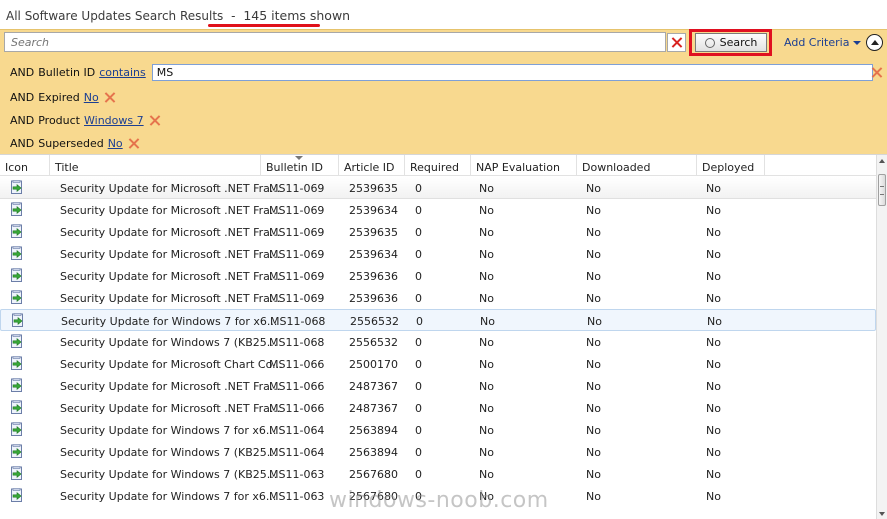 The width and height of the screenshot is (887, 519). What do you see at coordinates (882, 161) in the screenshot?
I see `scroll-up-icon` at bounding box center [882, 161].